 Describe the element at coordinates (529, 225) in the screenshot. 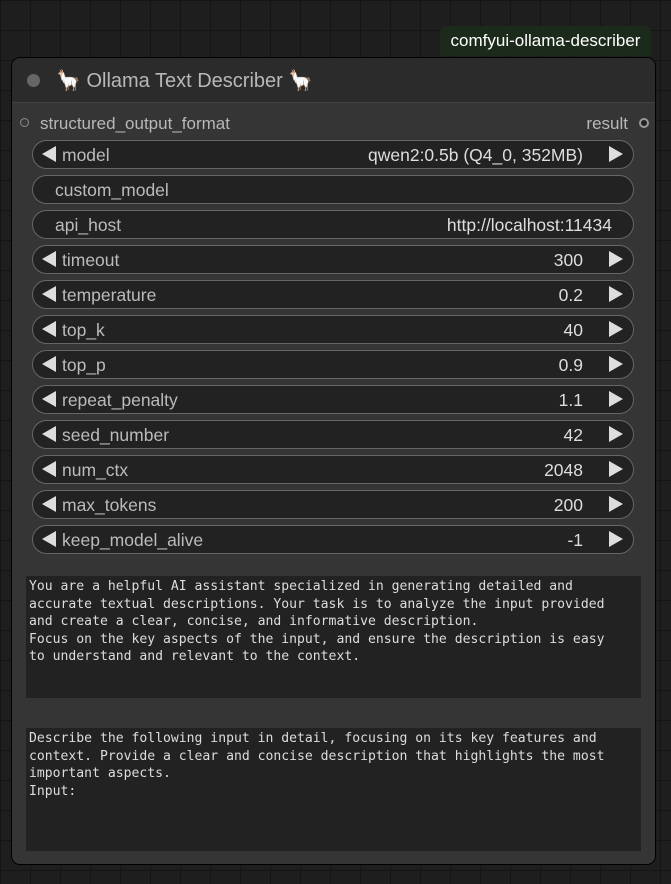

I see `widget-value: http://localhost:11434` at that location.